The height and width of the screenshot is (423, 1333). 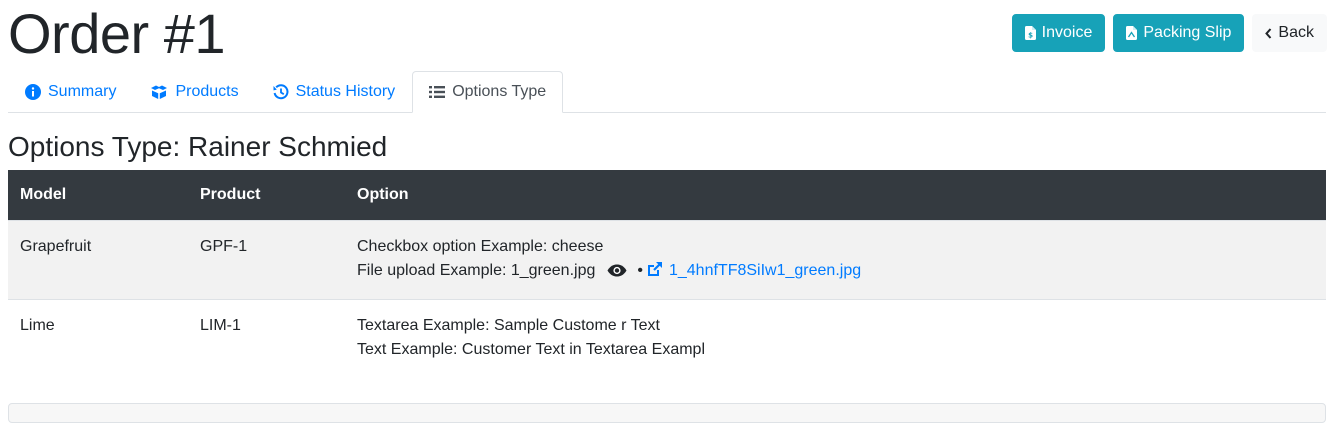 I want to click on table-header-row: Model Product Option, so click(x=667, y=195).